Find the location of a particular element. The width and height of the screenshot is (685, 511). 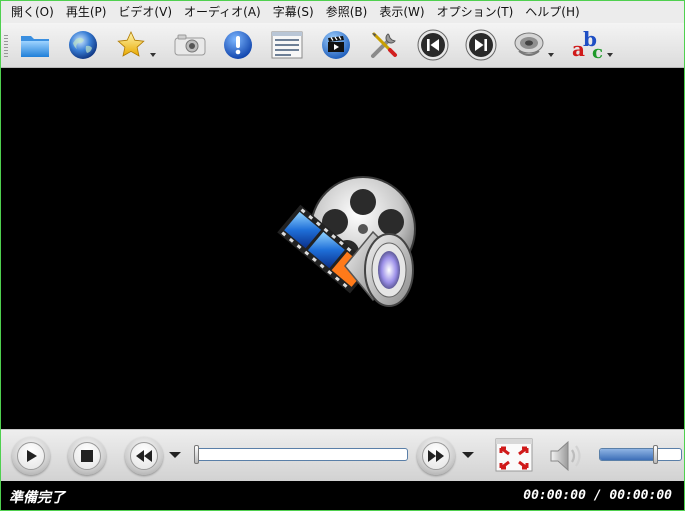

favorites-button is located at coordinates (131, 45).